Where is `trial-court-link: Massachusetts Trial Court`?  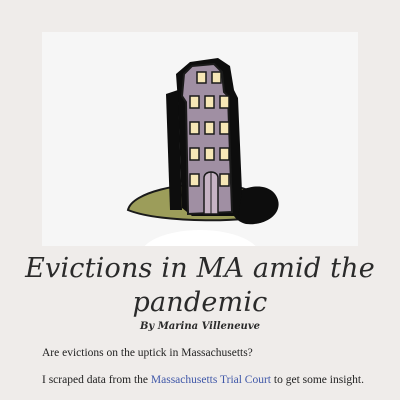 trial-court-link: Massachusetts Trial Court is located at coordinates (211, 380).